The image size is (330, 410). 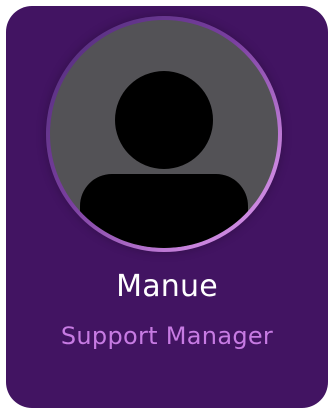 What do you see at coordinates (167, 286) in the screenshot?
I see `profile-name: Manue` at bounding box center [167, 286].